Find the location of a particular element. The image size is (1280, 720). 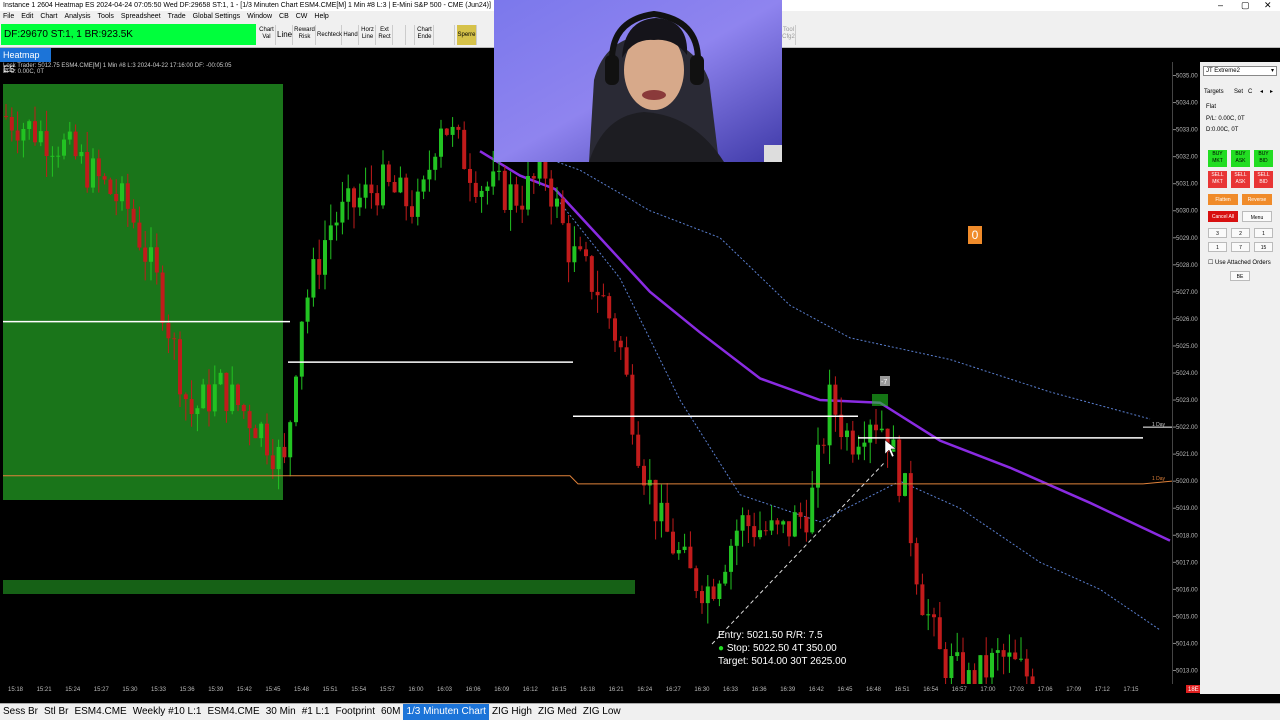

menu-item-global-settings: Global Settings is located at coordinates (216, 16).